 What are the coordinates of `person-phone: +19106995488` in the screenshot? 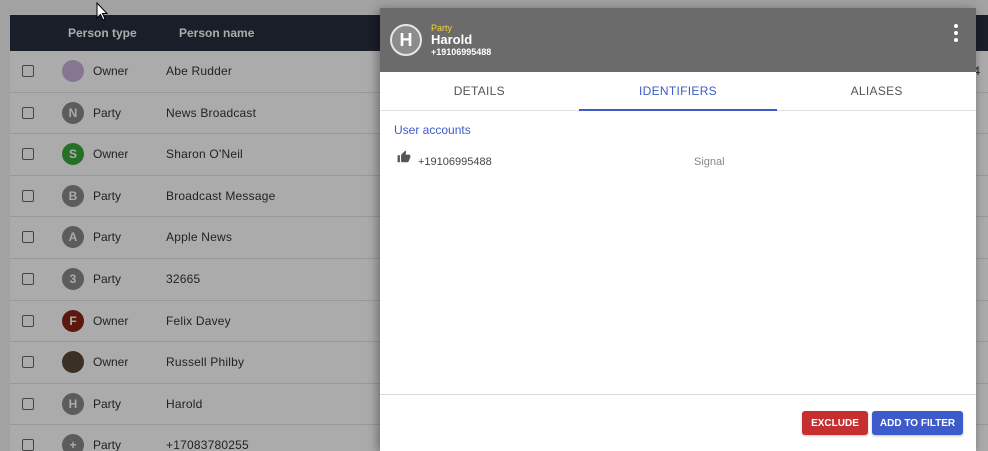 It's located at (461, 52).